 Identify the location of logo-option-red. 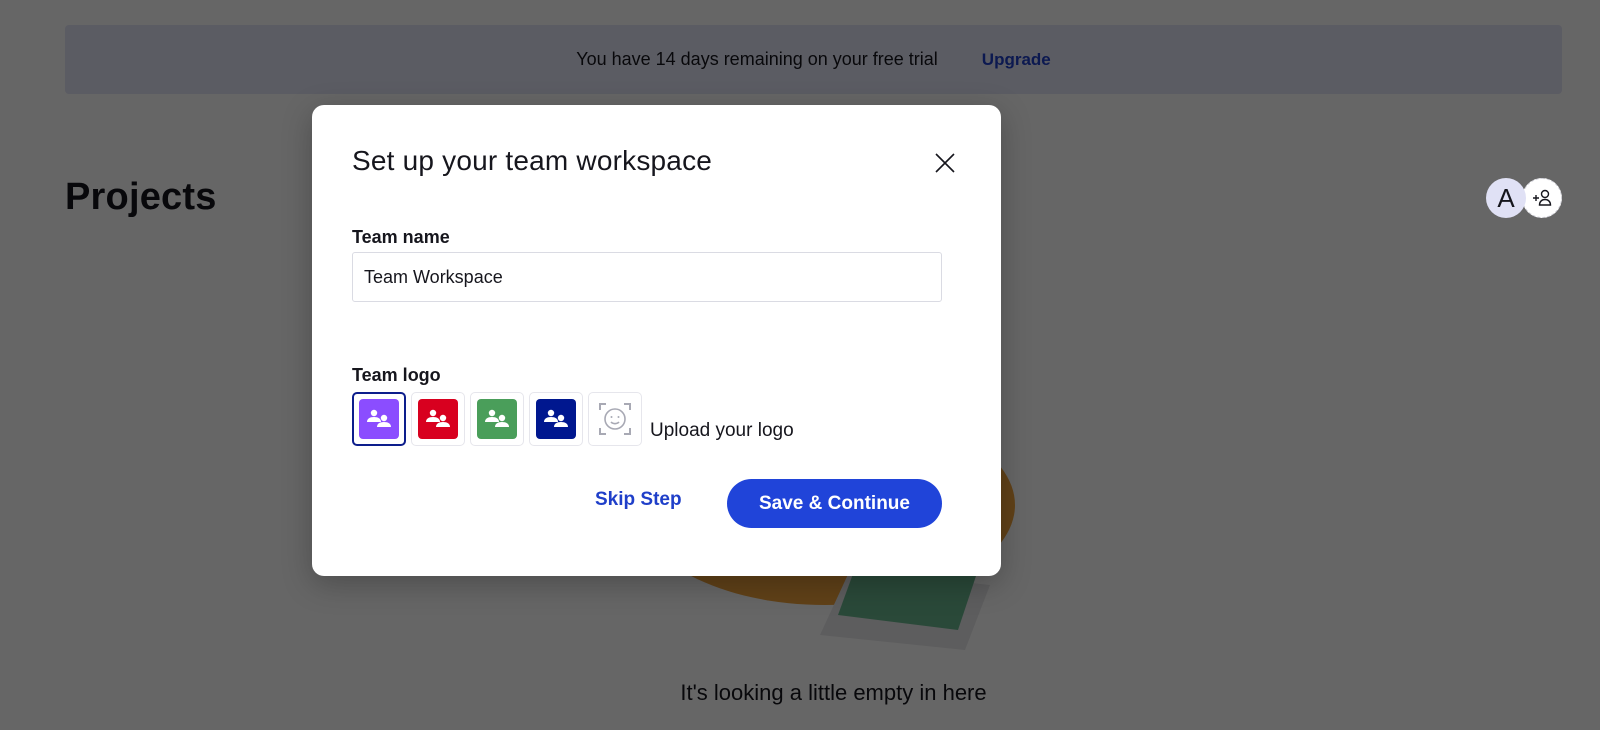
(438, 419).